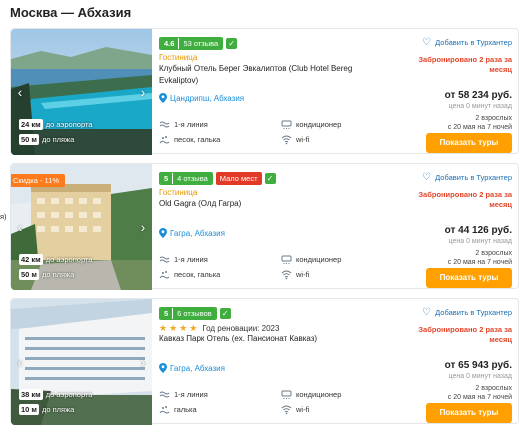  Describe the element at coordinates (191, 43) in the screenshot. I see `rating-badge: 4.6 53 отзыва` at that location.